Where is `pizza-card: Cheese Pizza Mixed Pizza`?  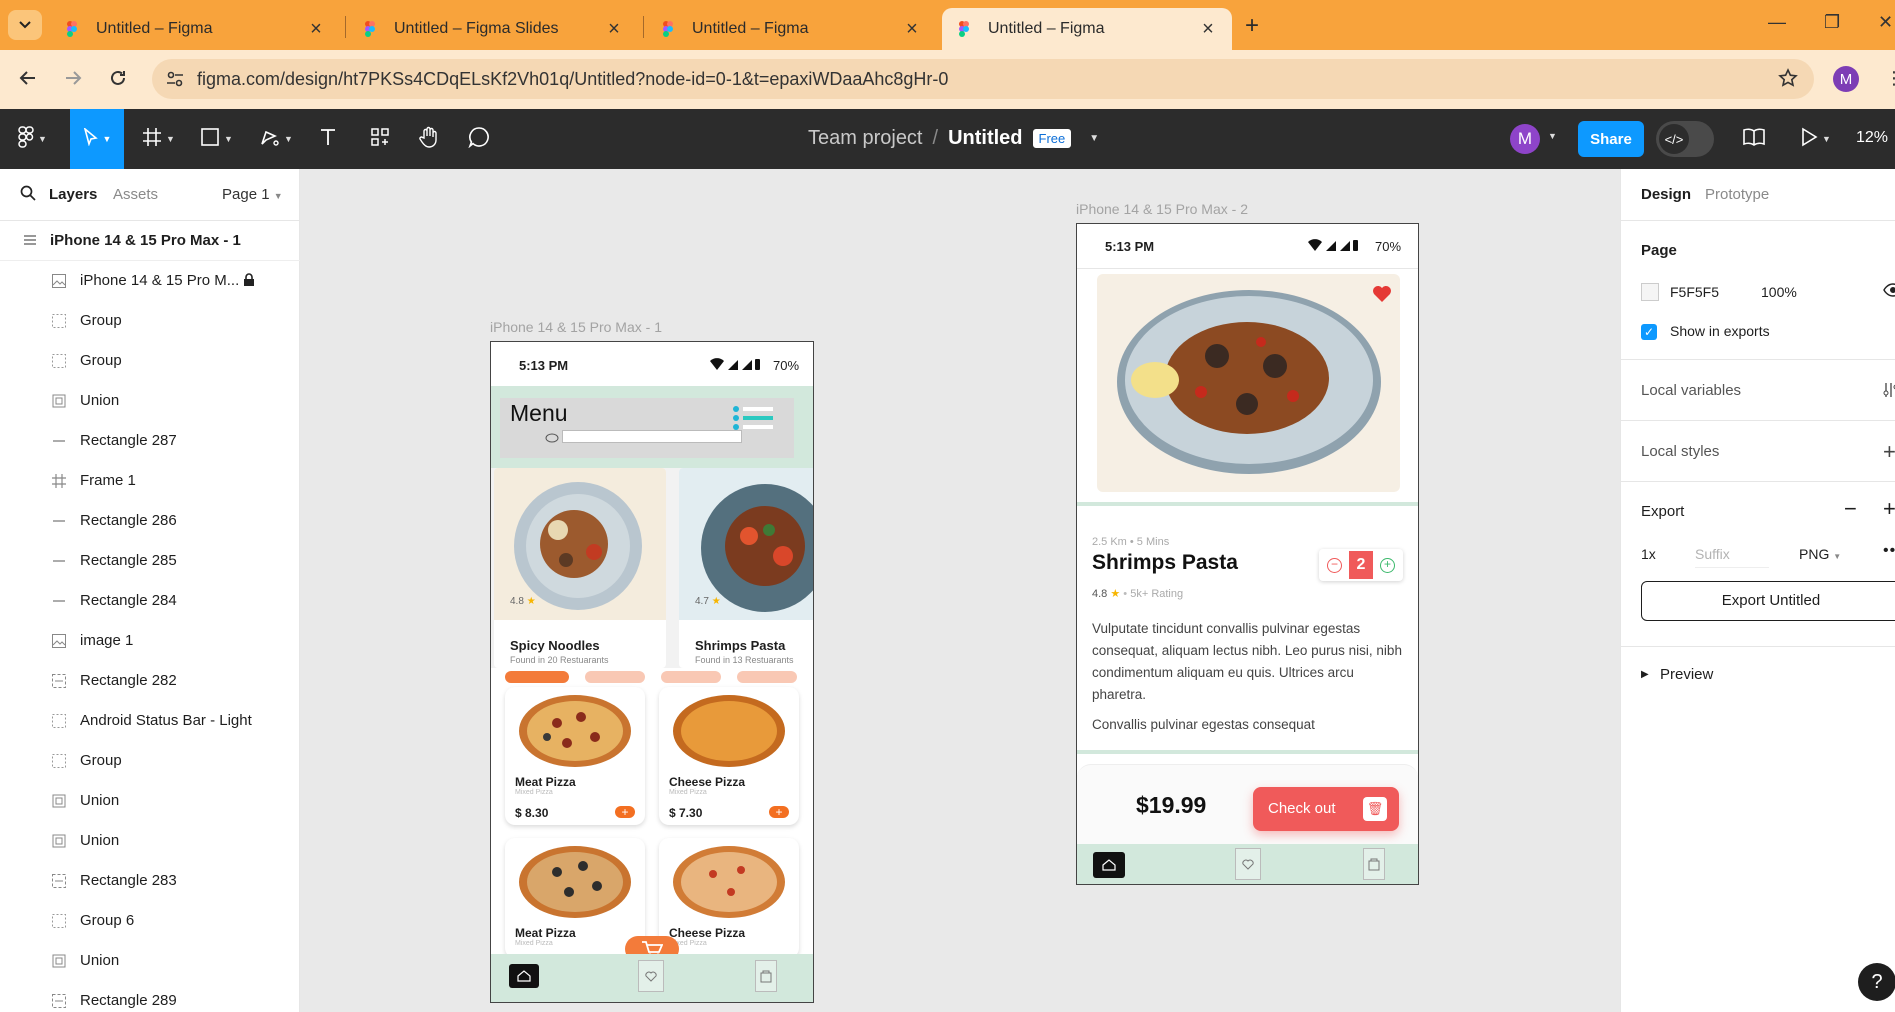
pizza-card: Cheese Pizza Mixed Pizza is located at coordinates (729, 898).